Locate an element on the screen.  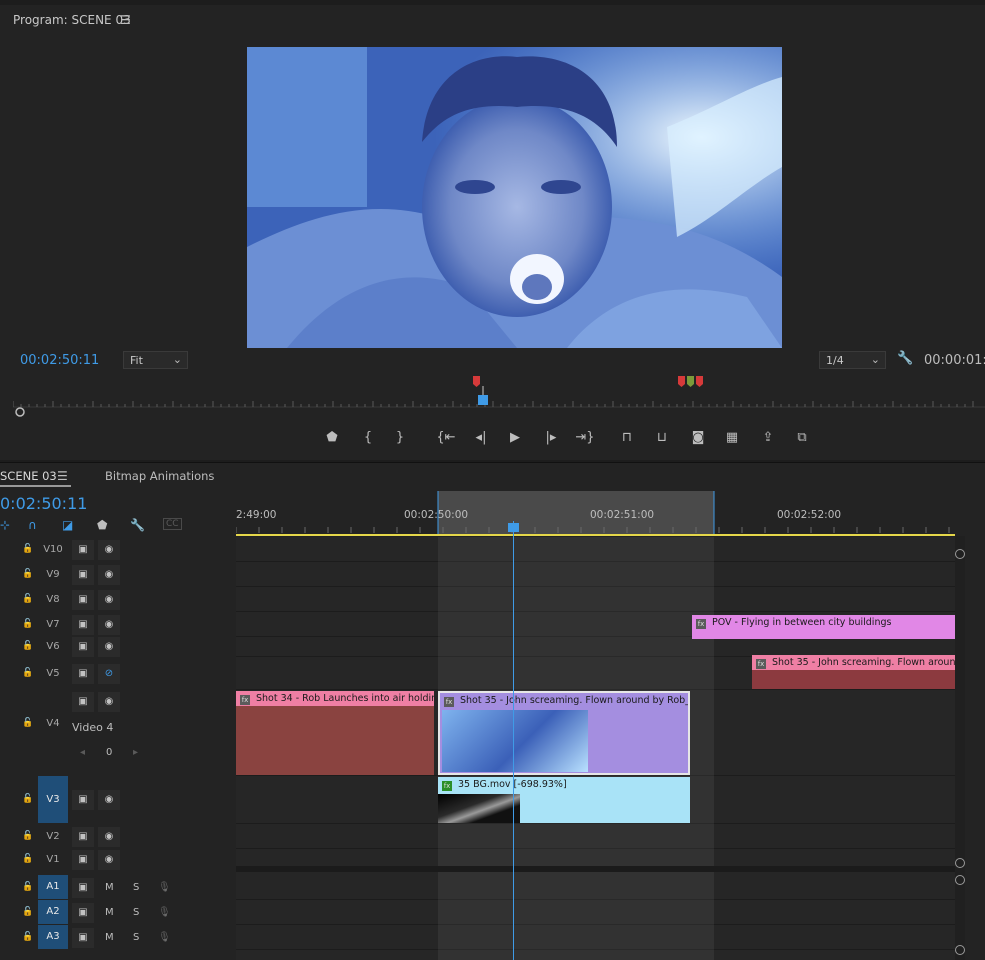
mark-out-icon: } is located at coordinates (400, 438).